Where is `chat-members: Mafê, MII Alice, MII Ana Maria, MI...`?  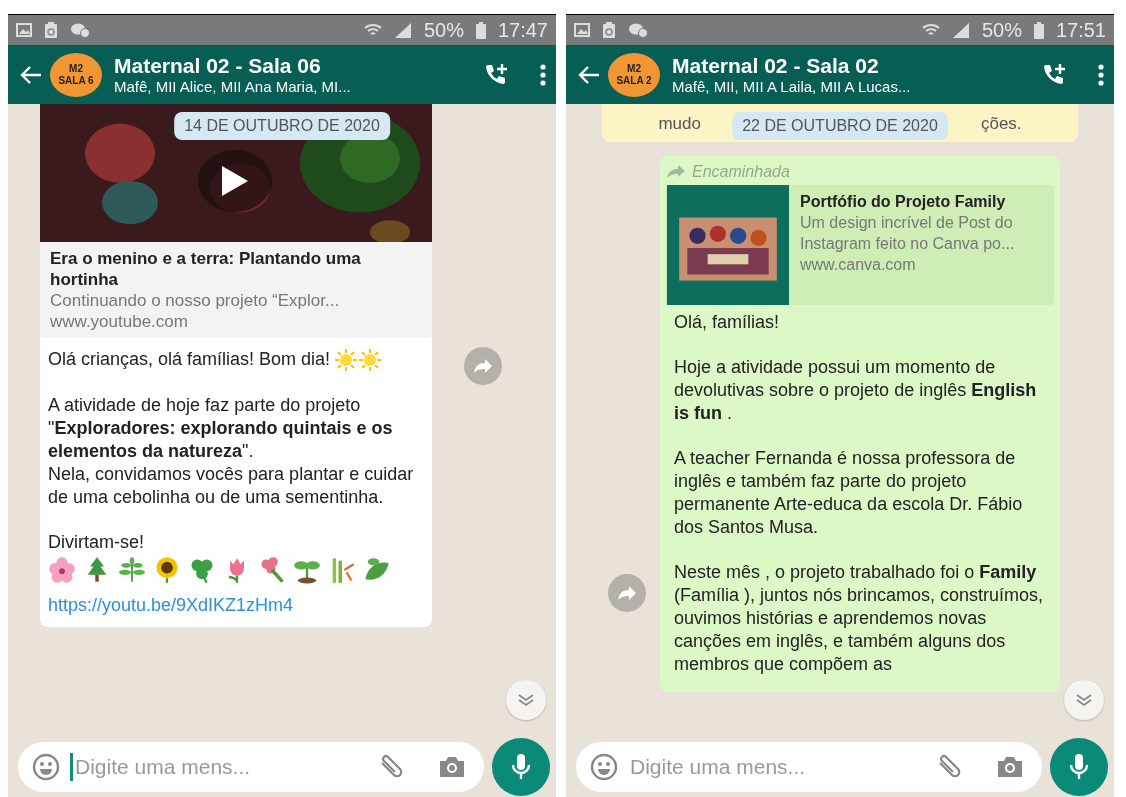 chat-members: Mafê, MII Alice, MII Ana Maria, MI... is located at coordinates (233, 86).